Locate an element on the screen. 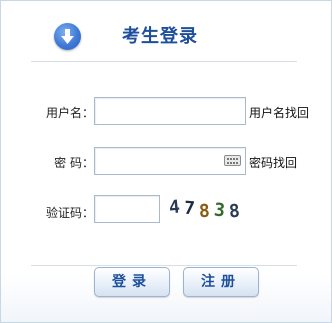 The height and width of the screenshot is (323, 332). captcha-input is located at coordinates (127, 209).